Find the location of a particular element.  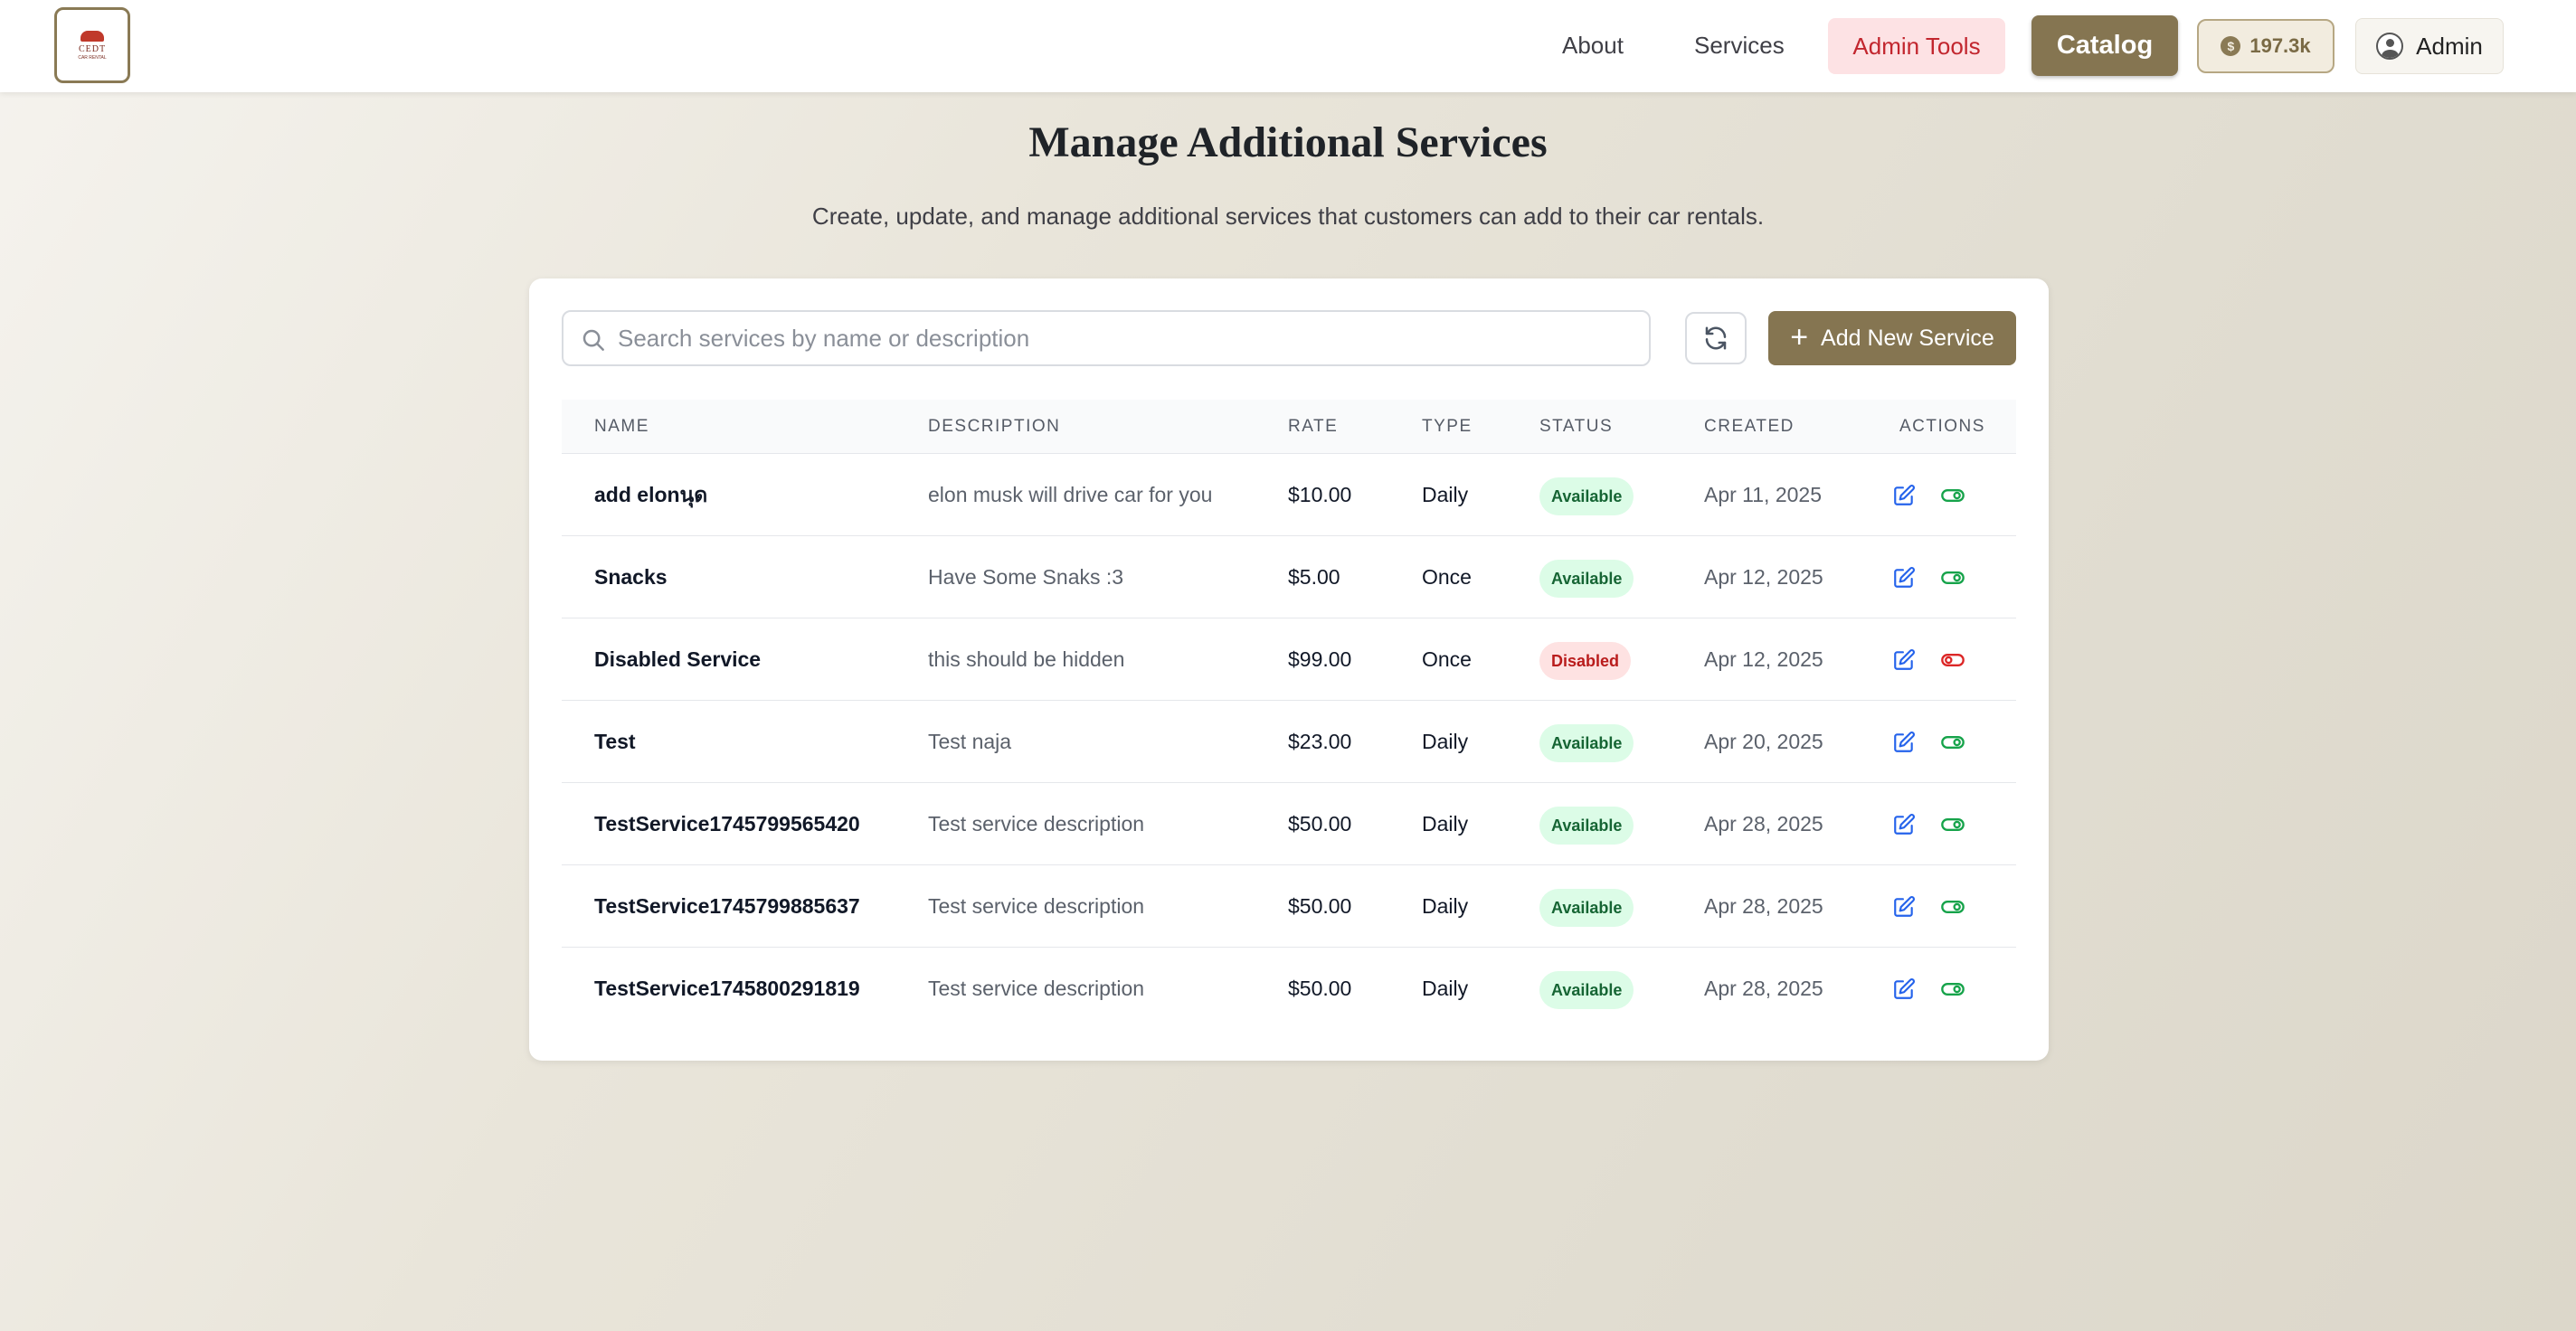

user-menu-button: Admin is located at coordinates (2429, 46).